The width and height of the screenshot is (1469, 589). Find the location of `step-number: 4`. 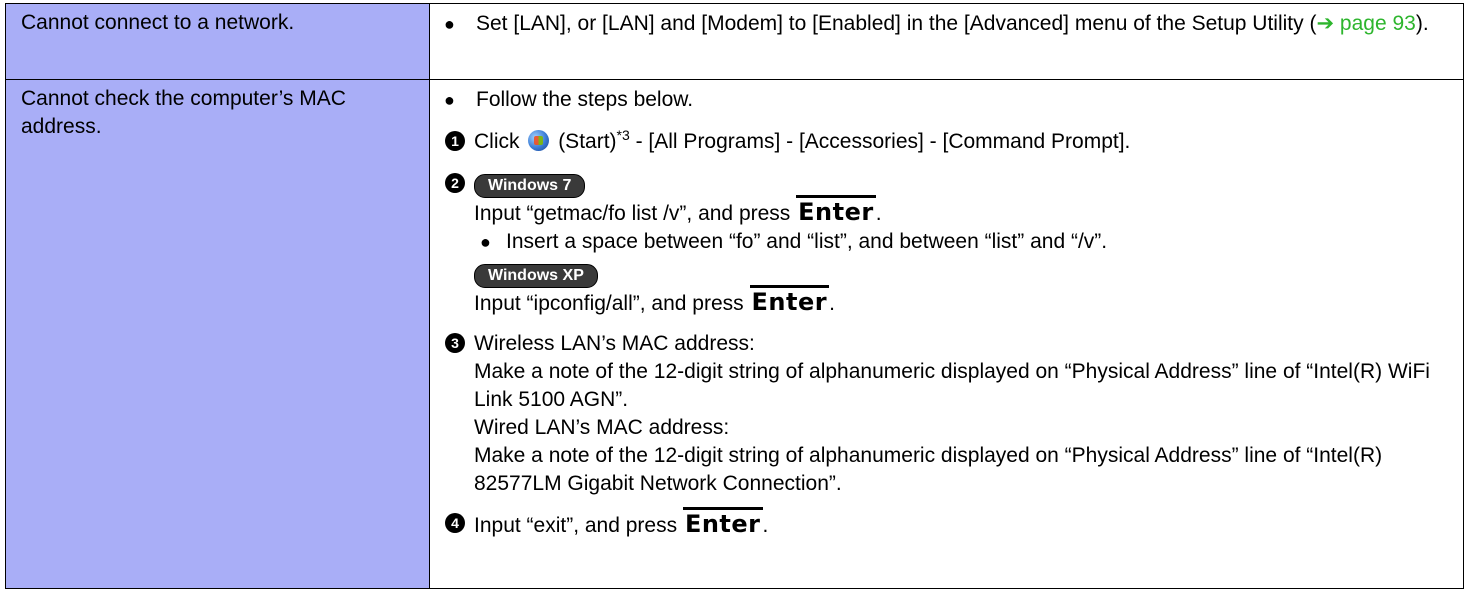

step-number: 4 is located at coordinates (455, 523).